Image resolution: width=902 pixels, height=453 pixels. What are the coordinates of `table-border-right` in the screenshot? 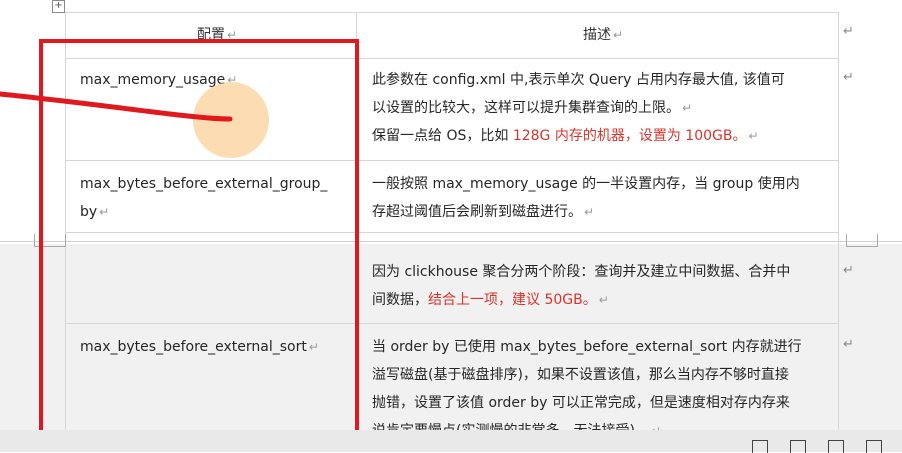 It's located at (838, 221).